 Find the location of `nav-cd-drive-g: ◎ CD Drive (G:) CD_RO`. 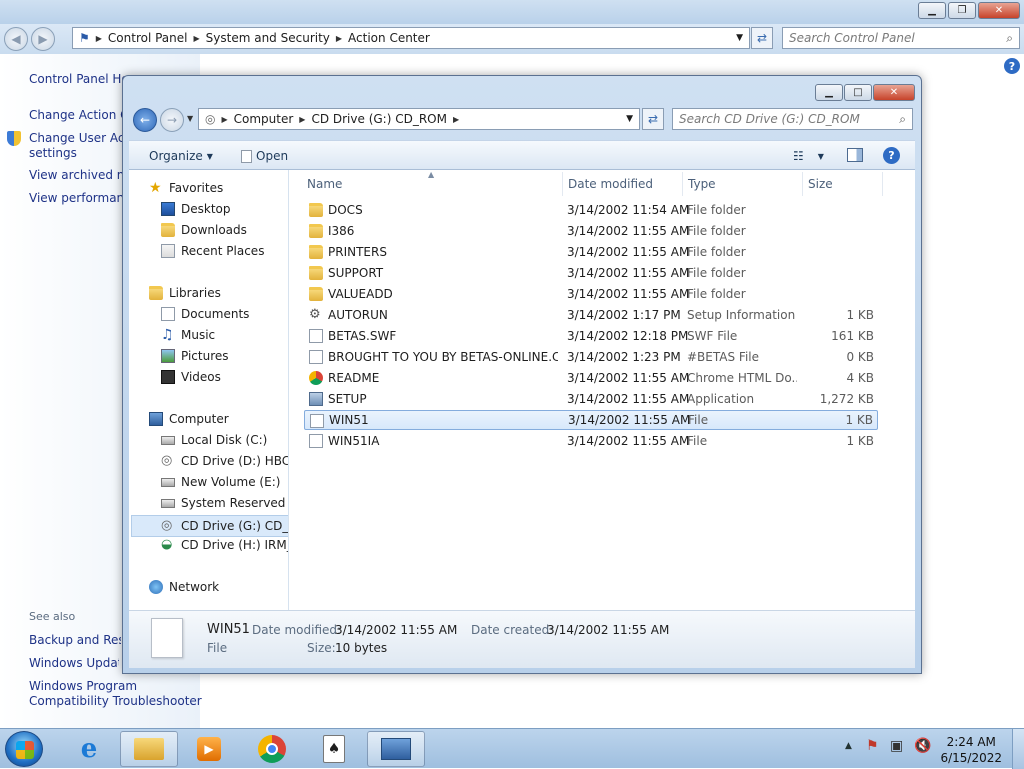

nav-cd-drive-g: ◎ CD Drive (G:) CD_RO is located at coordinates (209, 526).